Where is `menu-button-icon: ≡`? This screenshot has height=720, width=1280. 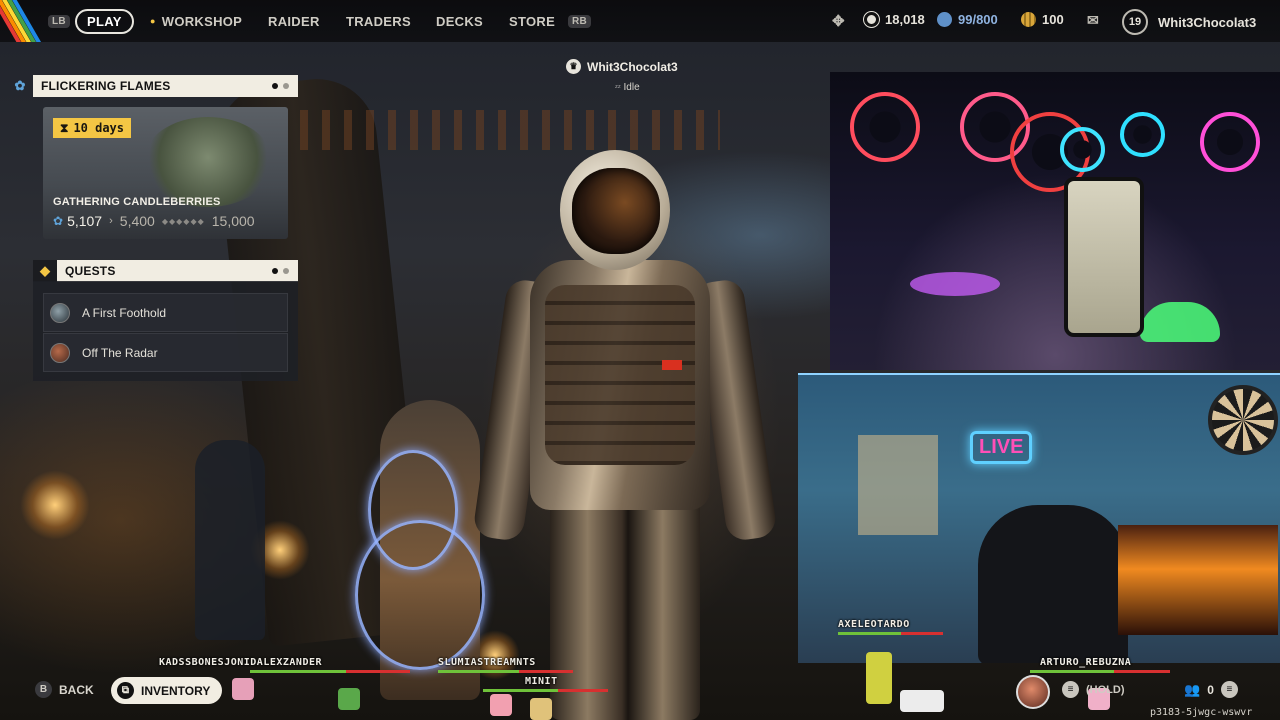 menu-button-icon: ≡ is located at coordinates (1070, 689).